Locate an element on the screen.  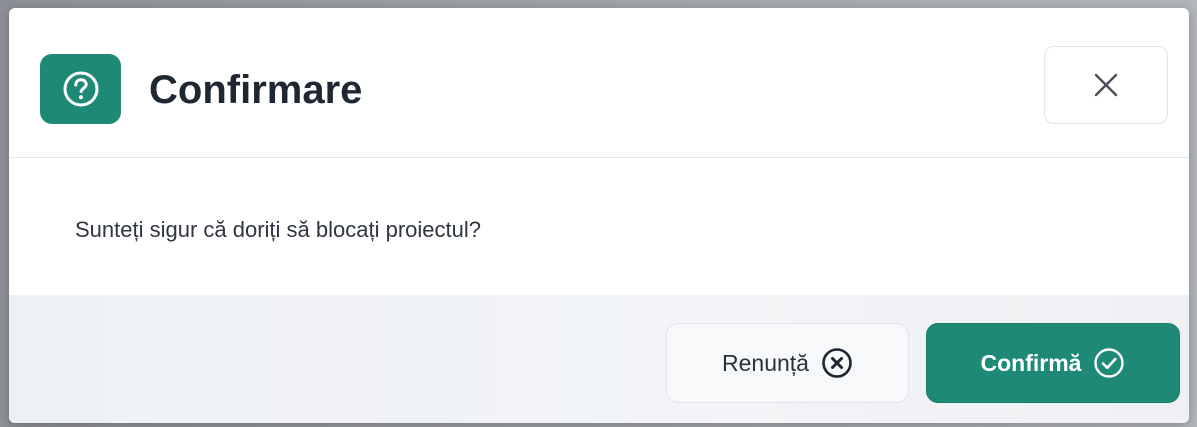
x-circle-icon is located at coordinates (837, 363).